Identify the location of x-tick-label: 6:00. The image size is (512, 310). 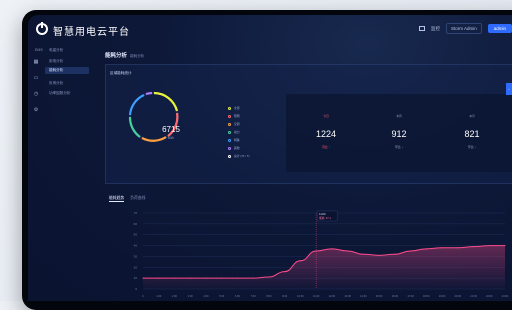
(238, 296).